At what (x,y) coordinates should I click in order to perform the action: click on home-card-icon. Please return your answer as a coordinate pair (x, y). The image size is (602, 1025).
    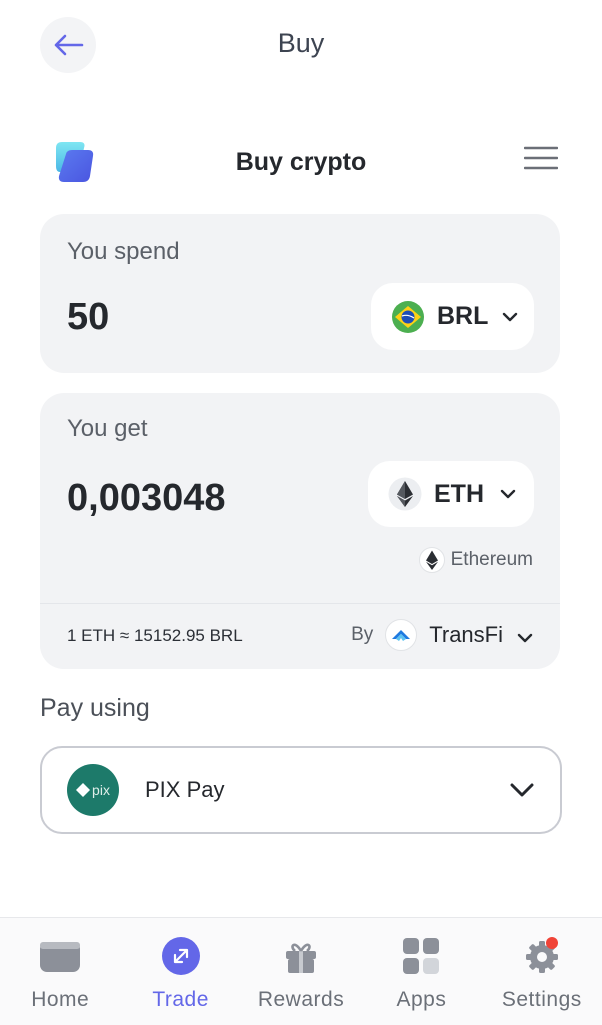
    Looking at the image, I should click on (60, 957).